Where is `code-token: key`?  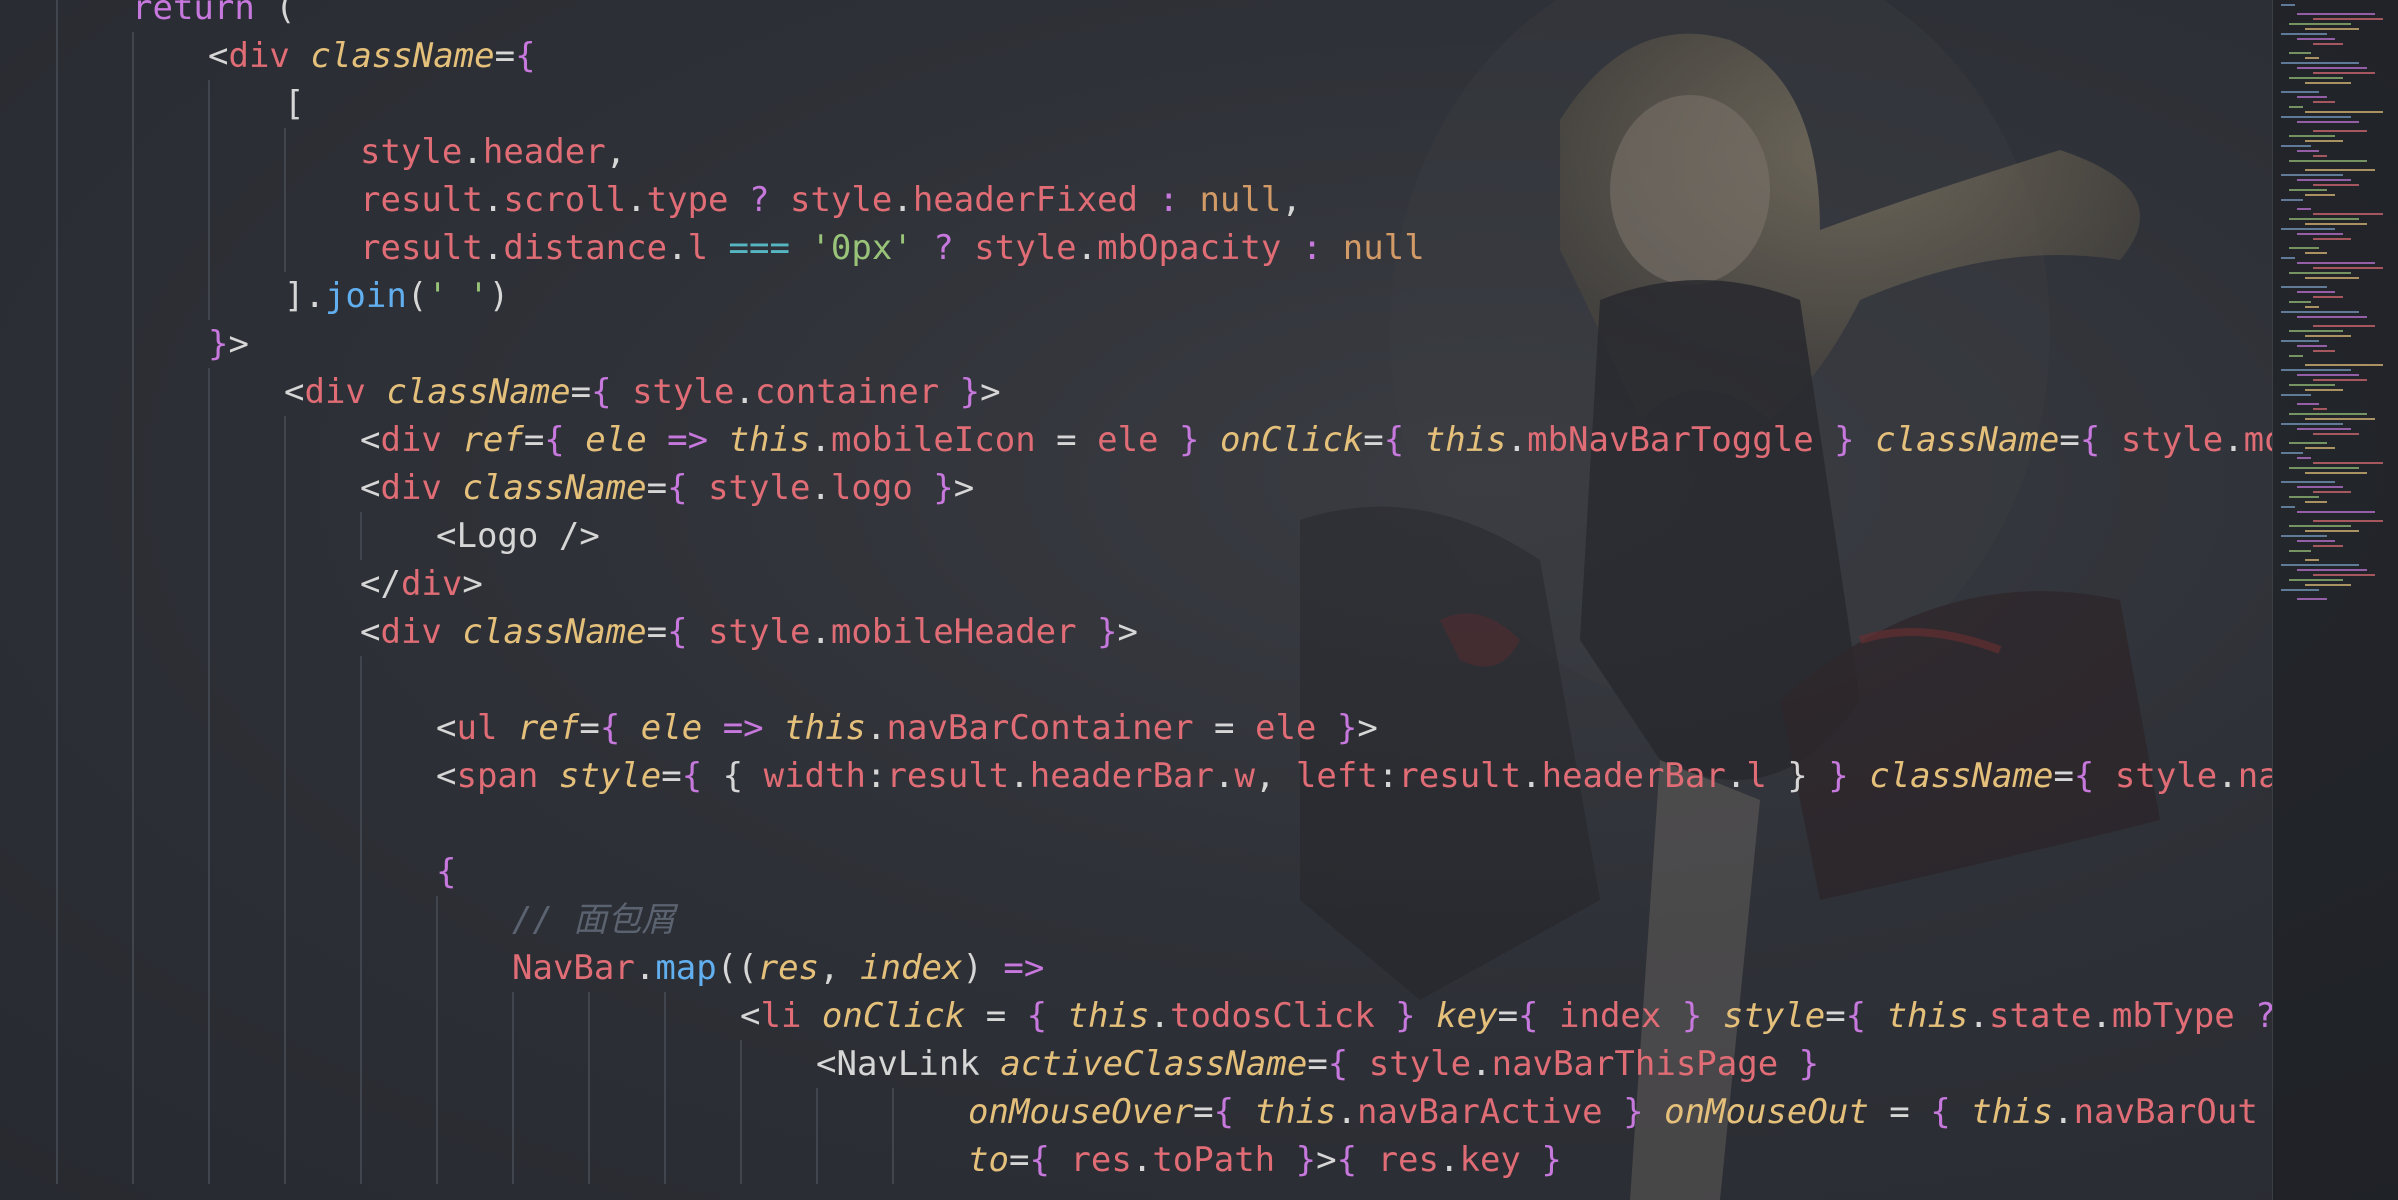 code-token: key is located at coordinates (1467, 1016).